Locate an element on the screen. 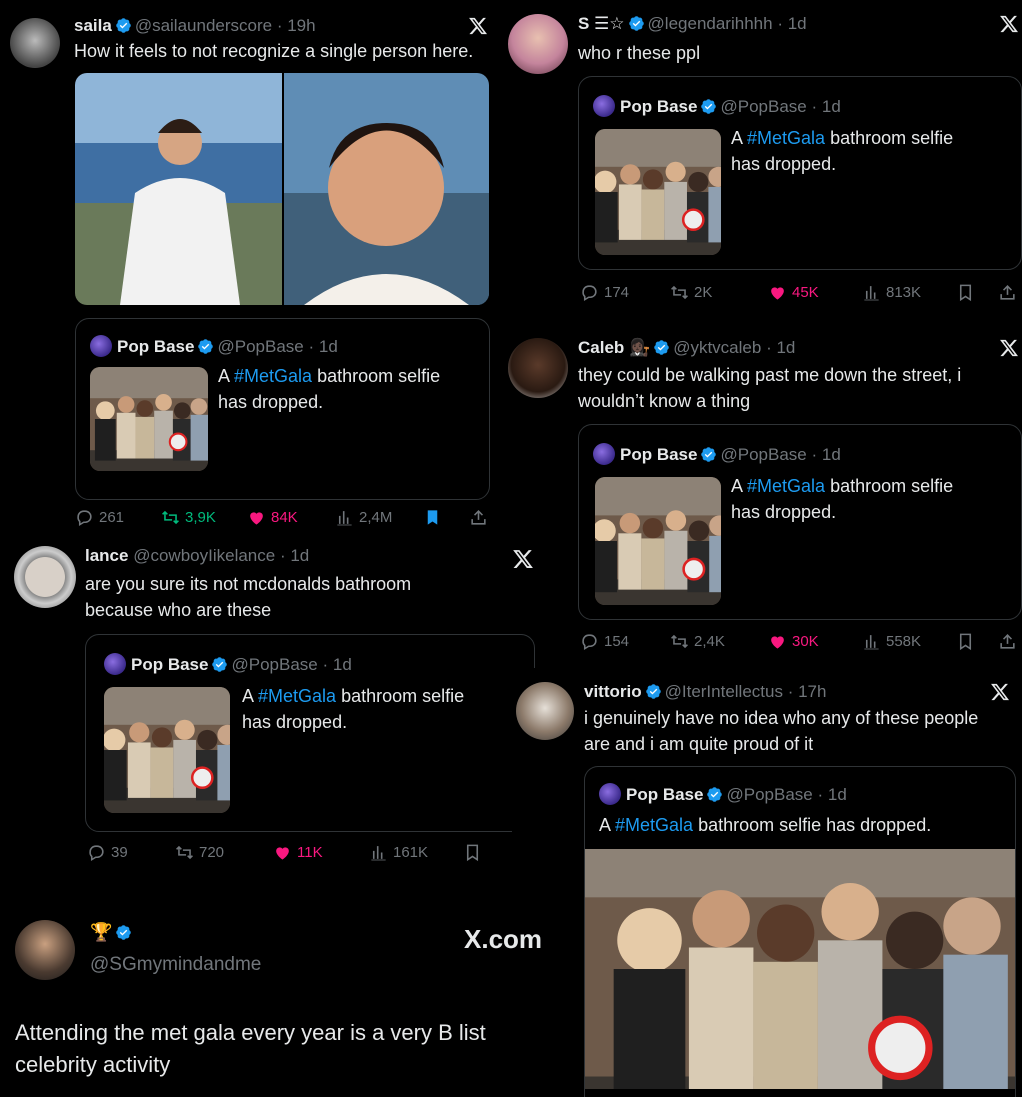 The height and width of the screenshot is (1097, 1022). retweet-button: 2,4K is located at coordinates (697, 641).